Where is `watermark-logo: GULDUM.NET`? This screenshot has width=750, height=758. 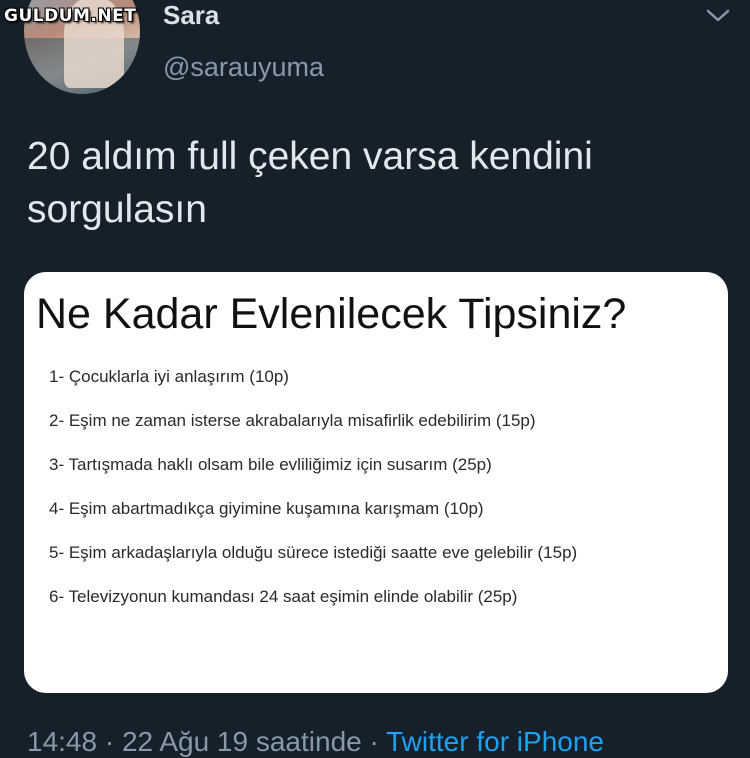 watermark-logo: GULDUM.NET is located at coordinates (70, 16).